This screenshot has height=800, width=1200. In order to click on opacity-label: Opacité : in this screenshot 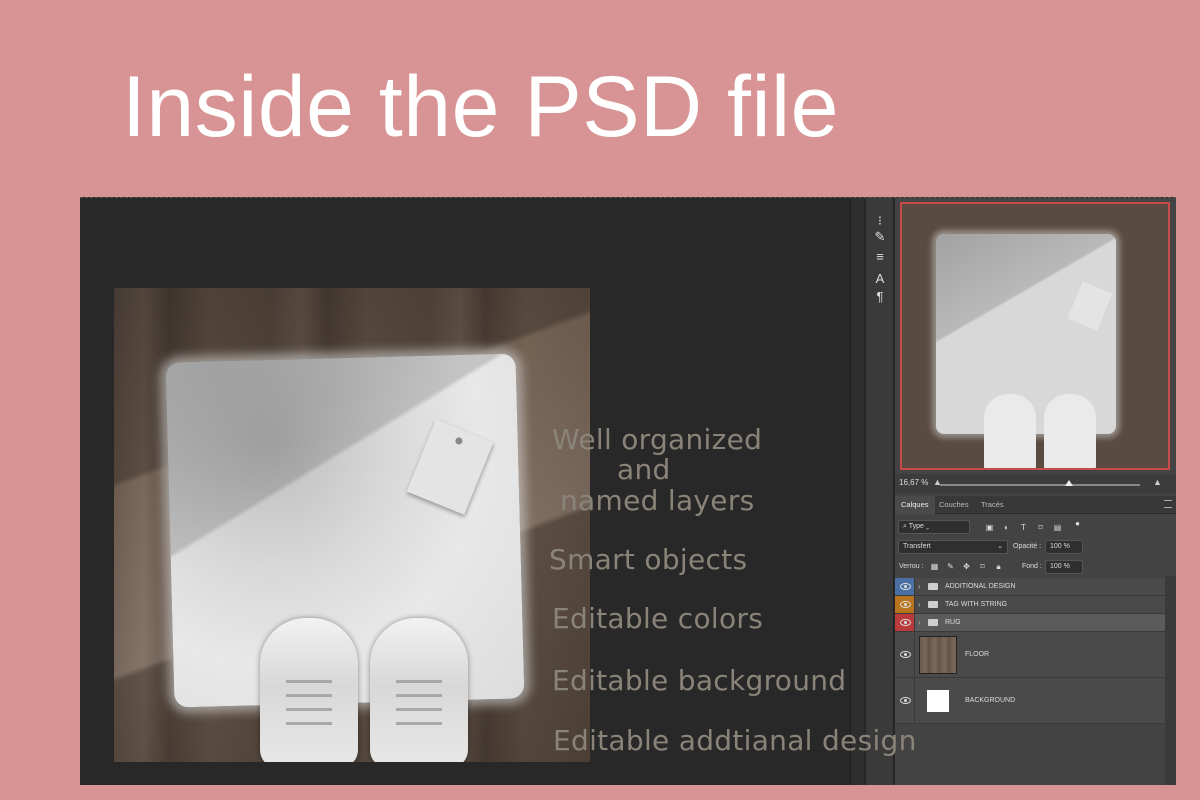, I will do `click(1027, 546)`.